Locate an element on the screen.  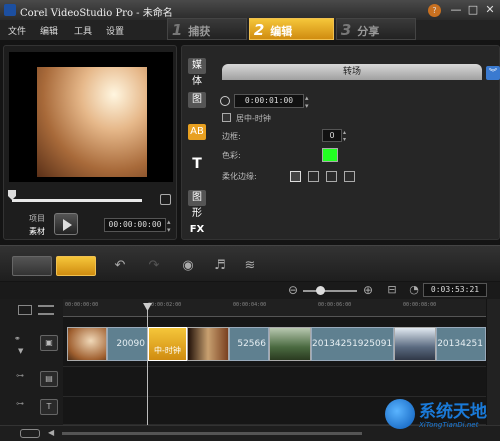
undo-icon: ↶ is located at coordinates (120, 266).